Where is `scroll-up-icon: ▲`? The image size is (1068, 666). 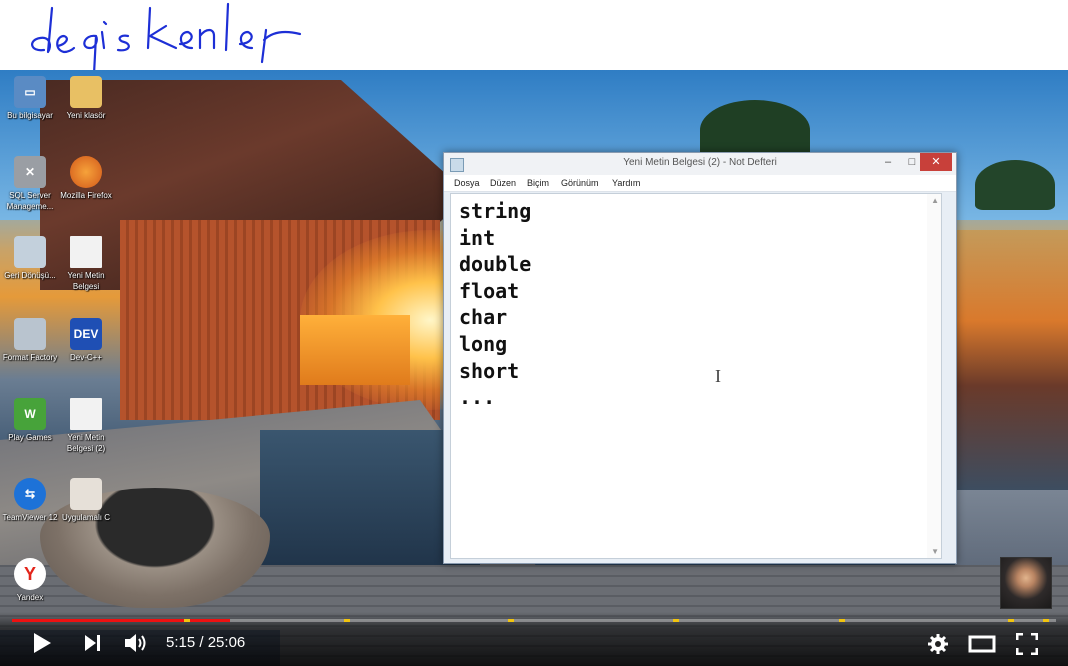 scroll-up-icon: ▲ is located at coordinates (935, 200).